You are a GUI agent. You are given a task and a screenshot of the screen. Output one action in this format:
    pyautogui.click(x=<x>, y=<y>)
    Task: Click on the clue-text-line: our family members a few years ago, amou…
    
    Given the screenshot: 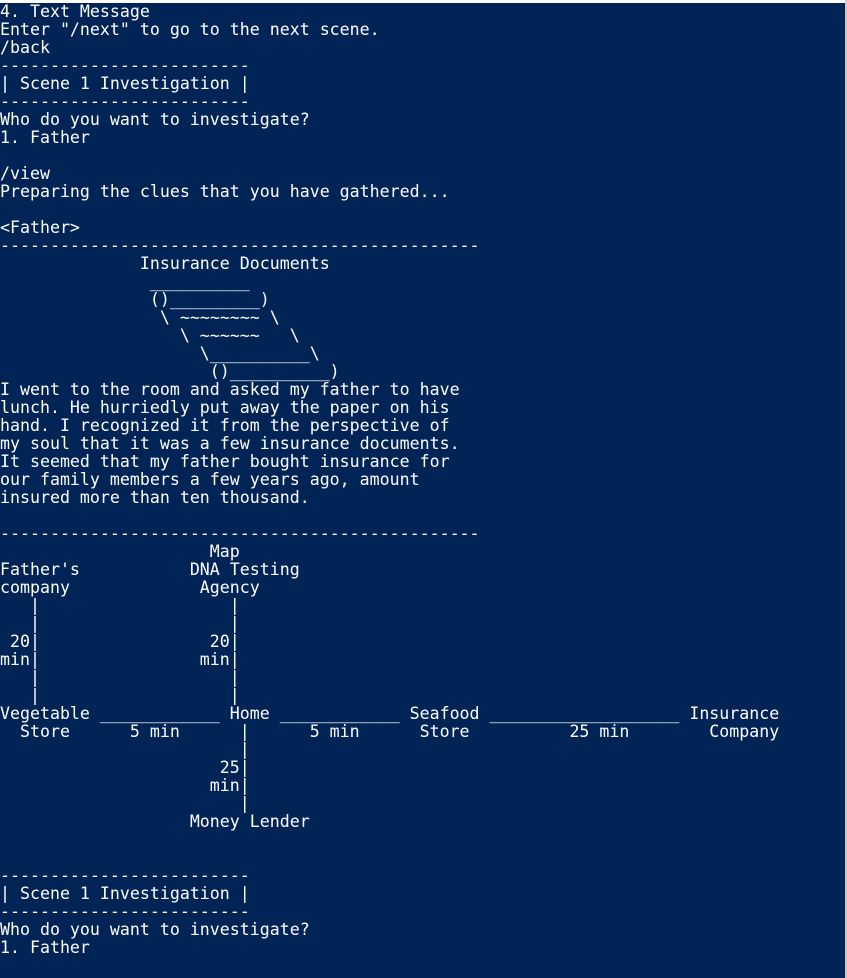 What is the action you would take?
    pyautogui.click(x=210, y=479)
    